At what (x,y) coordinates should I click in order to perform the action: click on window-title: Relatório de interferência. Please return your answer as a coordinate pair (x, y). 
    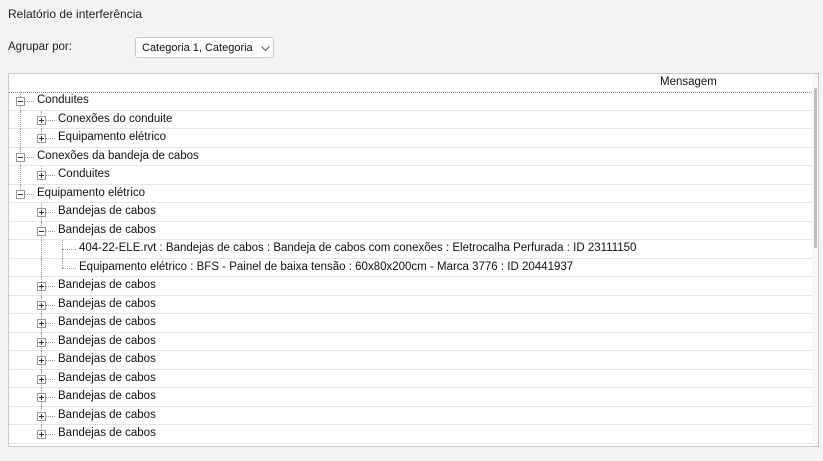
    Looking at the image, I should click on (75, 14).